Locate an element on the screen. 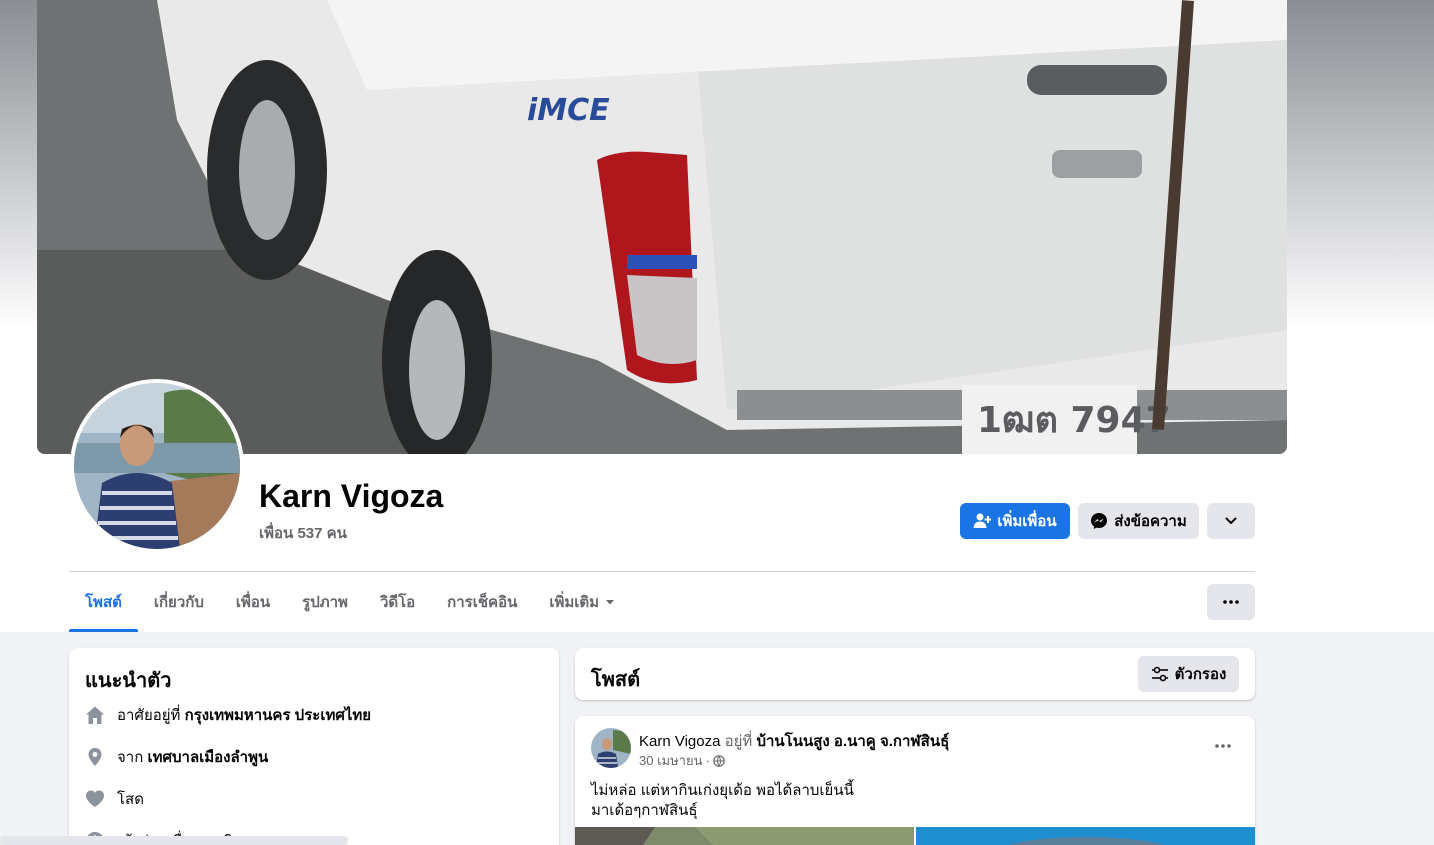  tab-about: เกี่ยวกับ is located at coordinates (179, 602).